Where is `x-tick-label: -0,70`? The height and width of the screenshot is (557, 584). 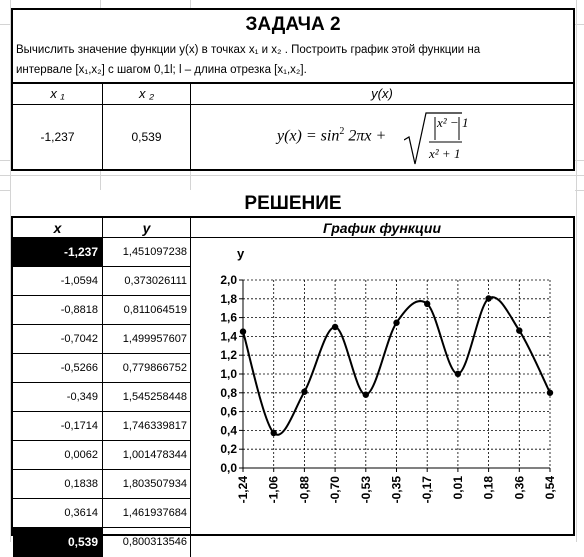
x-tick-label: -0,70 is located at coordinates (335, 490).